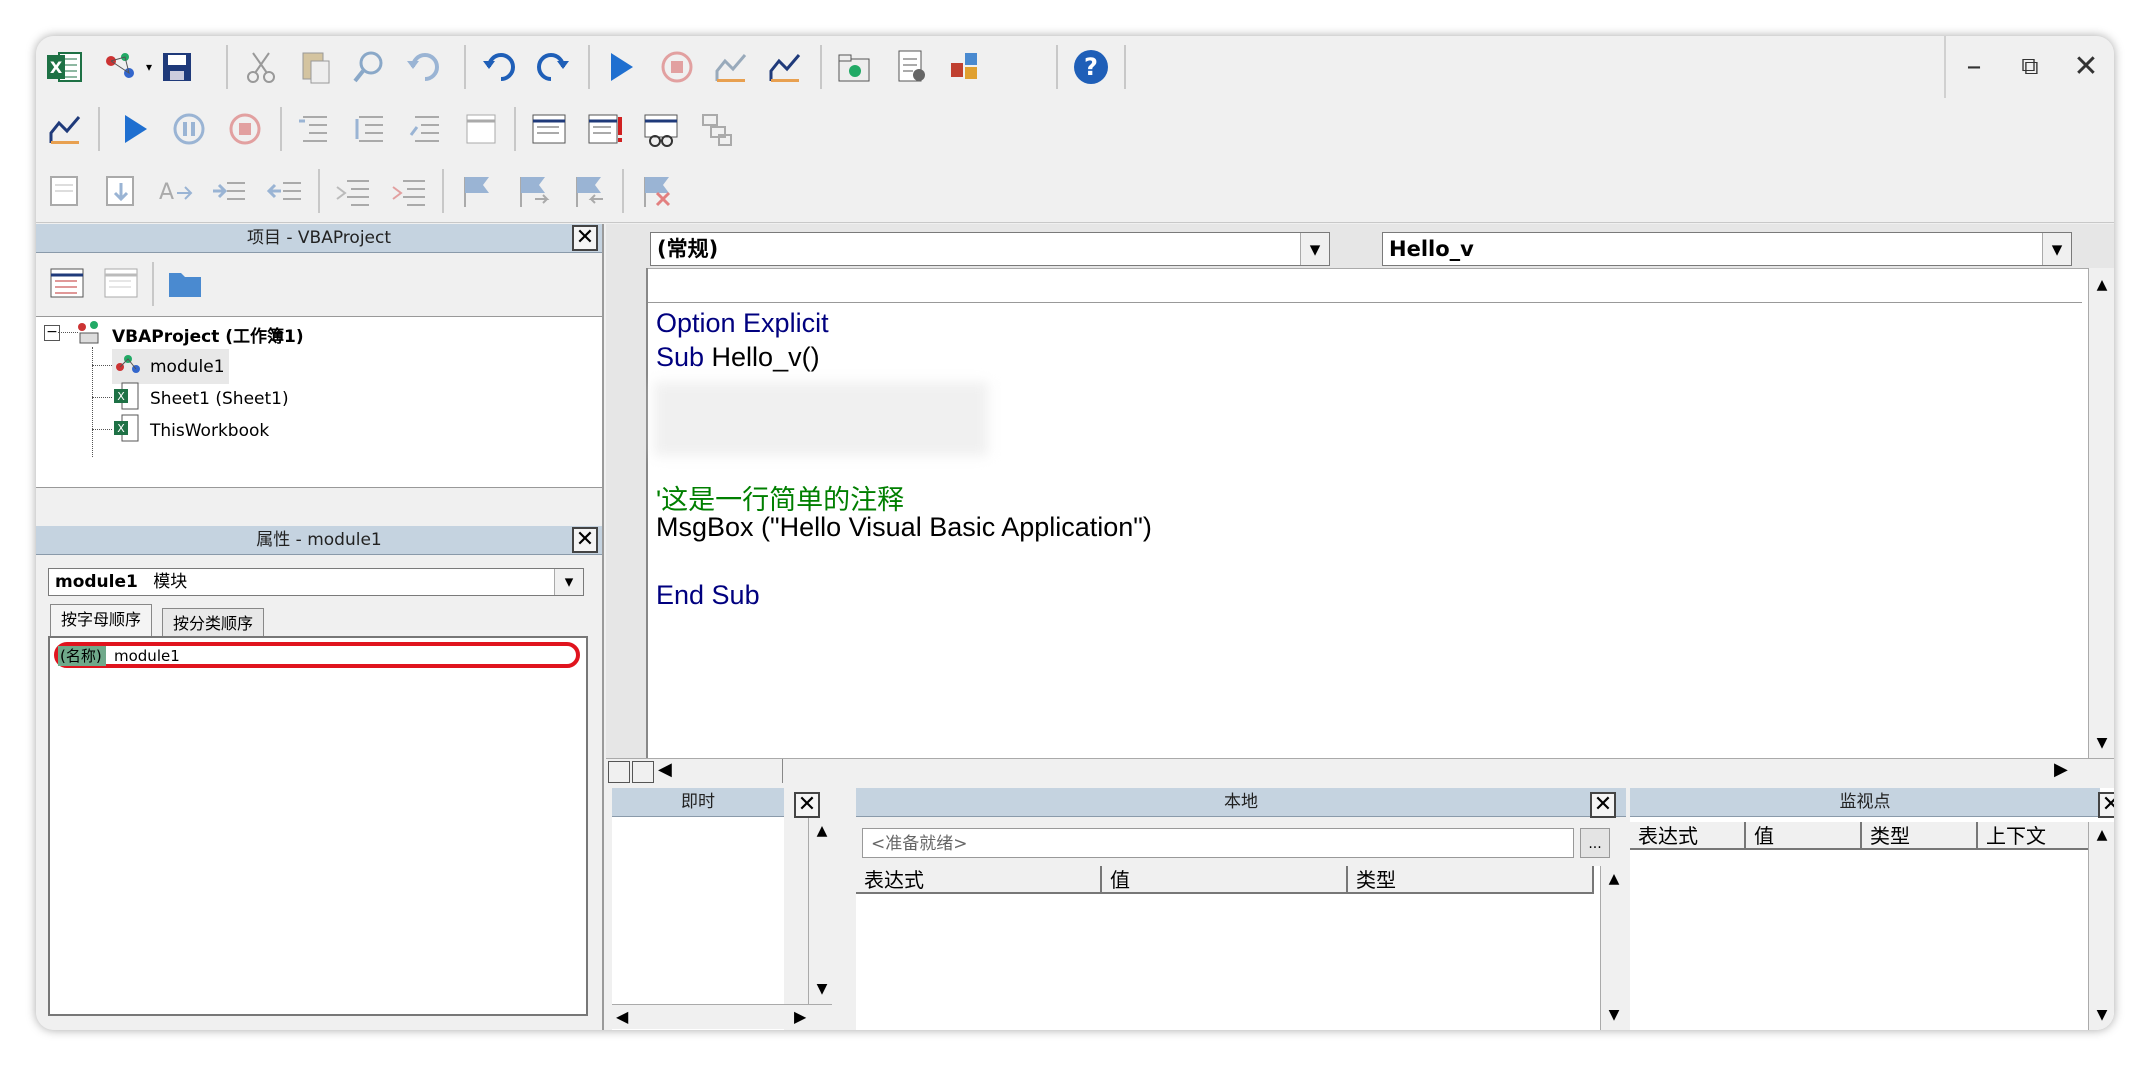  What do you see at coordinates (657, 191) in the screenshot?
I see `clear-bookmarks-icon` at bounding box center [657, 191].